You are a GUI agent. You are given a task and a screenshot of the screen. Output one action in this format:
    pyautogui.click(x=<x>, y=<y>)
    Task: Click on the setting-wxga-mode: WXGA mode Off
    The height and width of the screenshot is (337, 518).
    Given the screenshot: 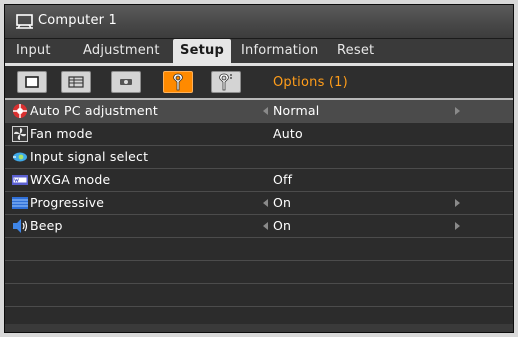 What is the action you would take?
    pyautogui.click(x=259, y=180)
    